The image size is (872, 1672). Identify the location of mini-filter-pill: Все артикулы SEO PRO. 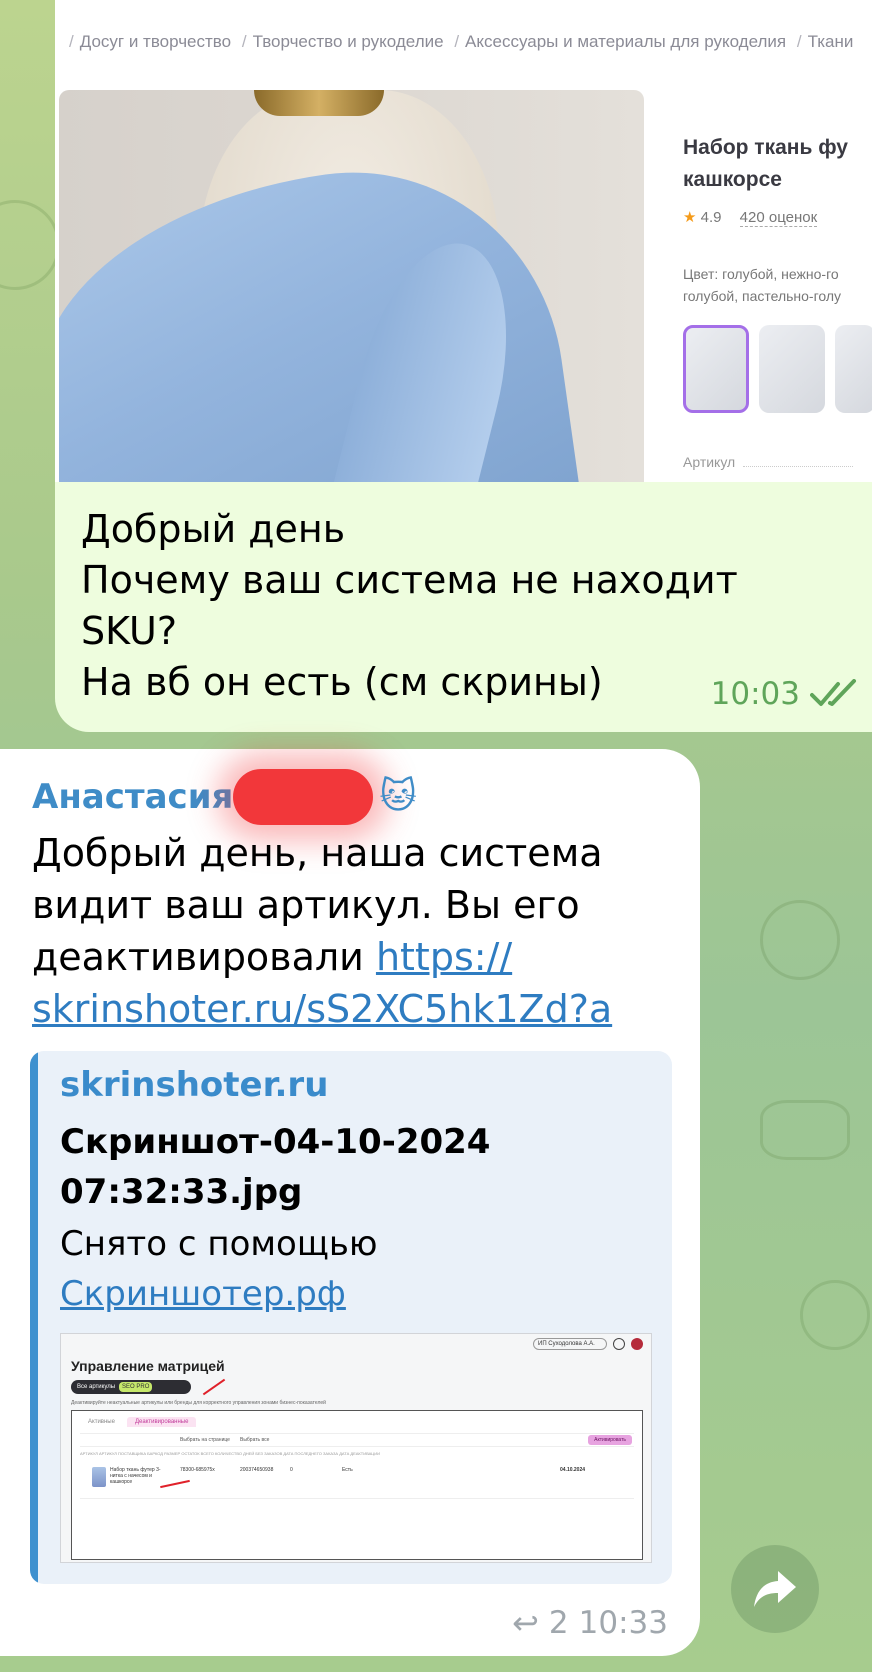
(131, 1387).